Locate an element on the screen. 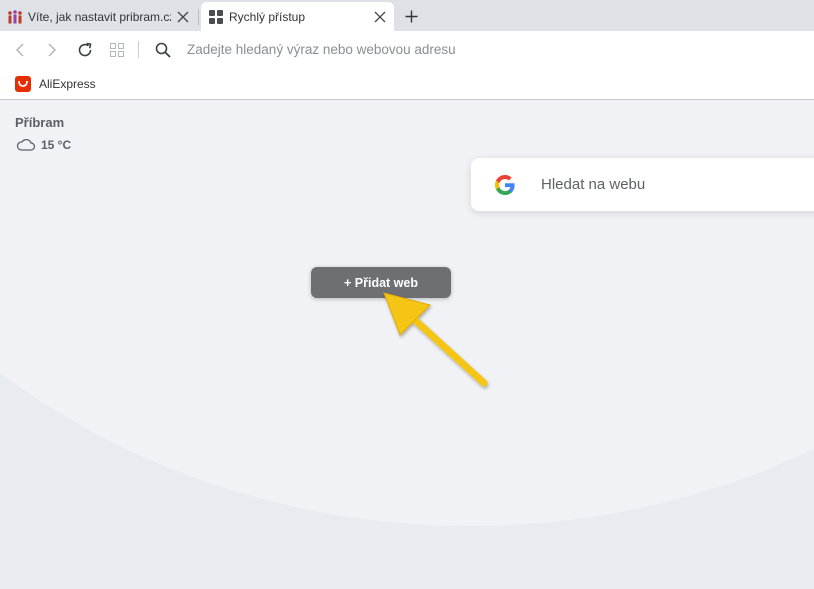 The height and width of the screenshot is (589, 814). web-search-box: Hledat na webu is located at coordinates (642, 184).